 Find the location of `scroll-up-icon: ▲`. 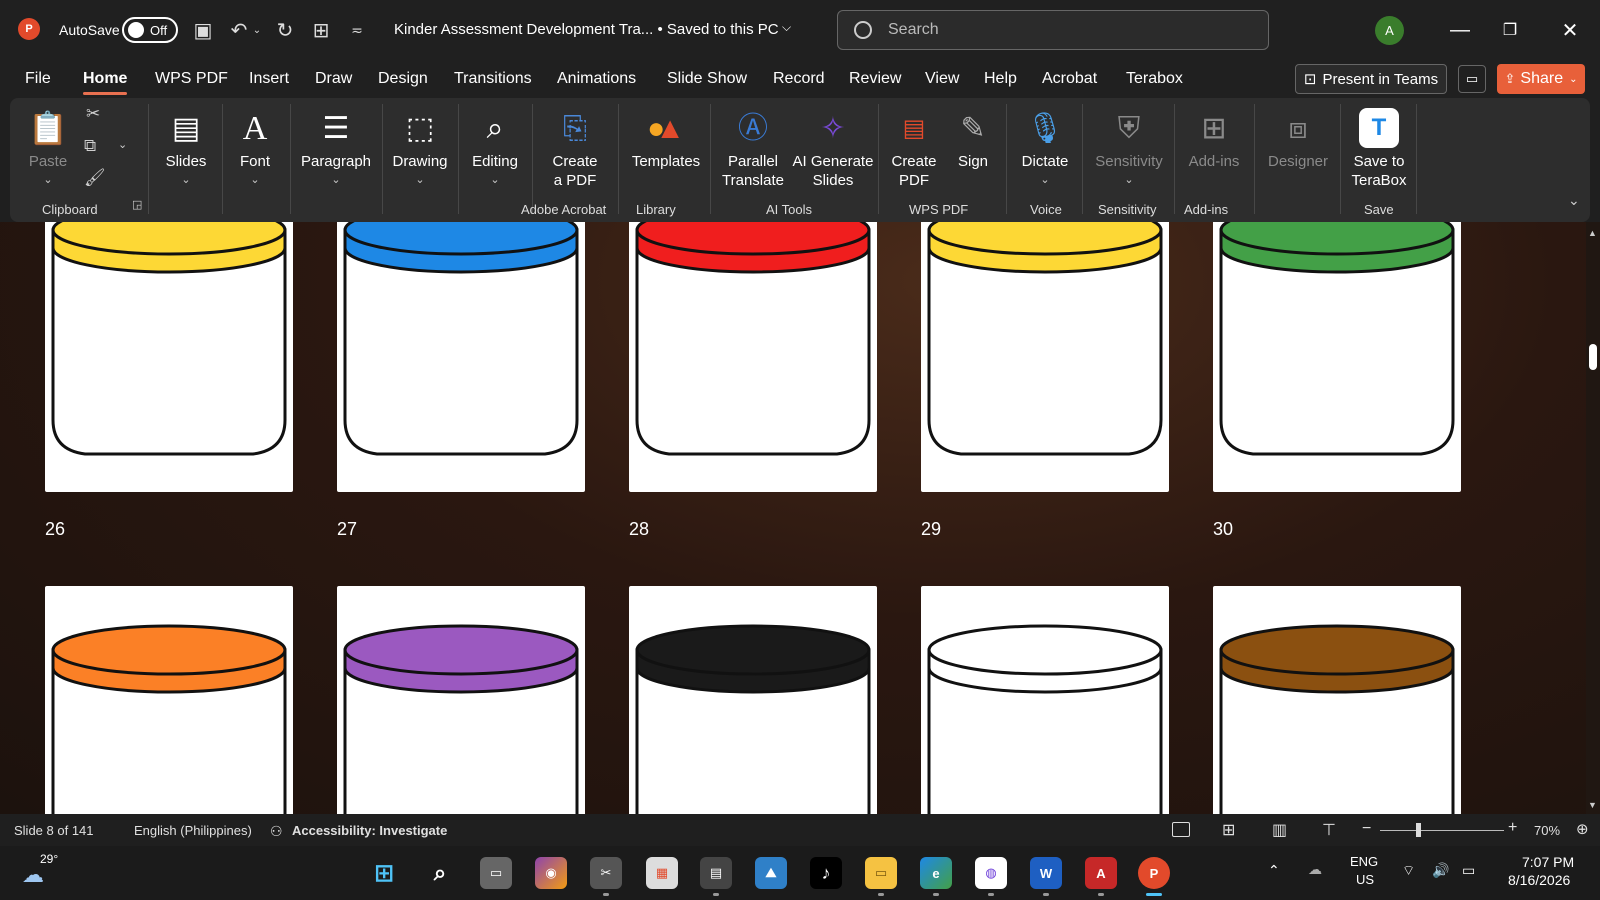

scroll-up-icon: ▲ is located at coordinates (1592, 233).